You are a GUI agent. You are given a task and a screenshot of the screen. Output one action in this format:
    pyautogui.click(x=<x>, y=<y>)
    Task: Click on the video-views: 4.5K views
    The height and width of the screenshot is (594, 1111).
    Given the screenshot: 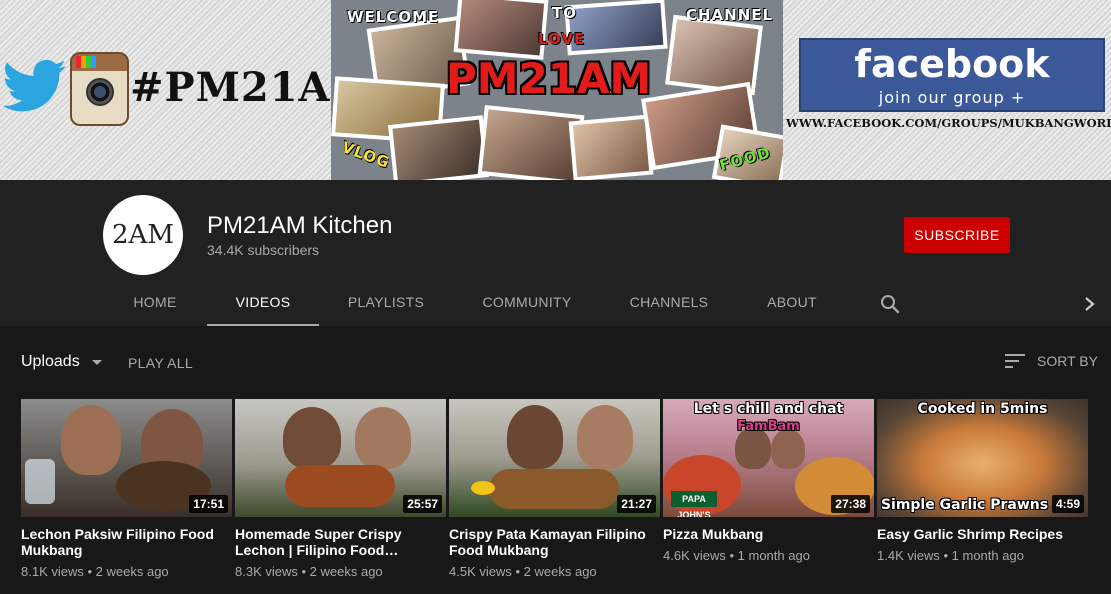 What is the action you would take?
    pyautogui.click(x=480, y=571)
    